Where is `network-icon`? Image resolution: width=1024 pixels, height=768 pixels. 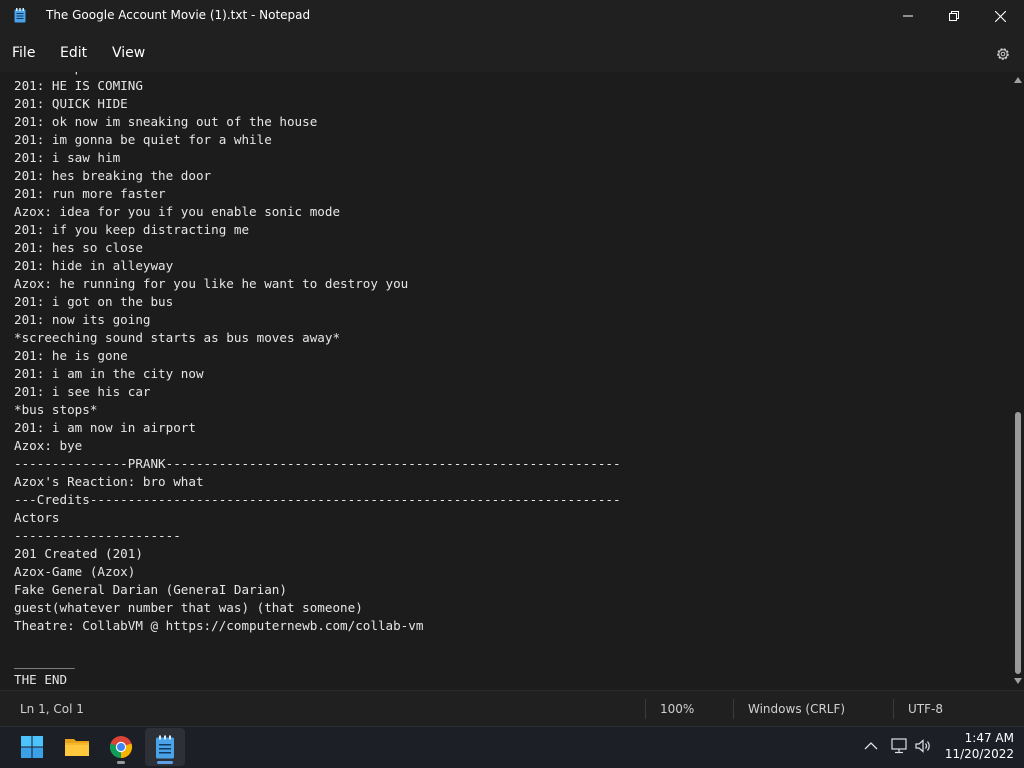
network-icon is located at coordinates (899, 746).